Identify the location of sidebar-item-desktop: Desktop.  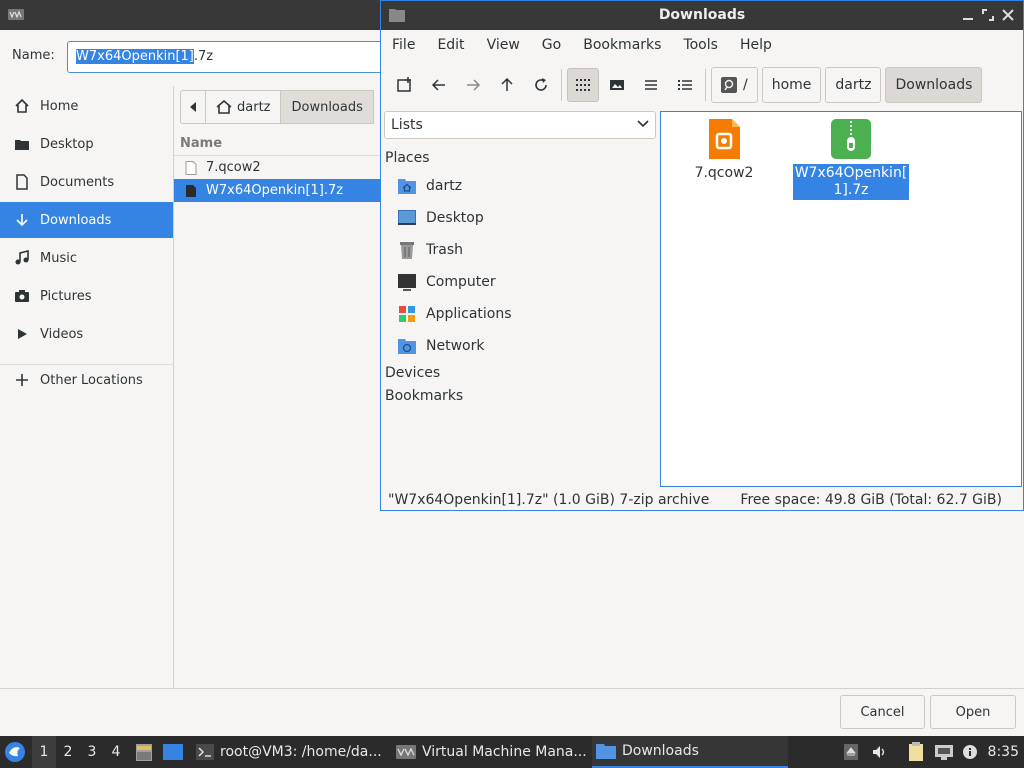
(86, 144).